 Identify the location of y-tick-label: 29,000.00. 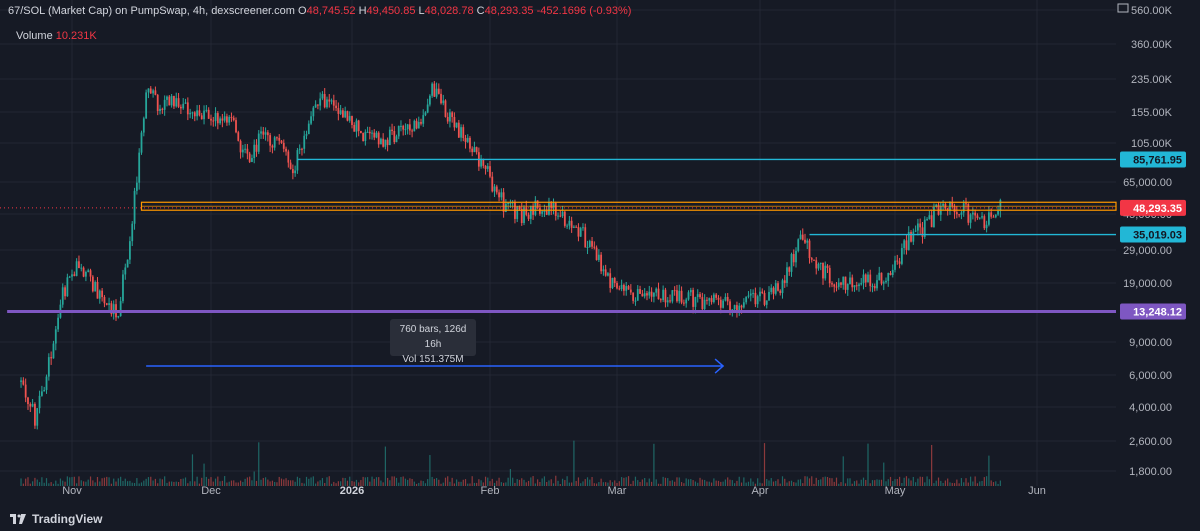
(1147, 251).